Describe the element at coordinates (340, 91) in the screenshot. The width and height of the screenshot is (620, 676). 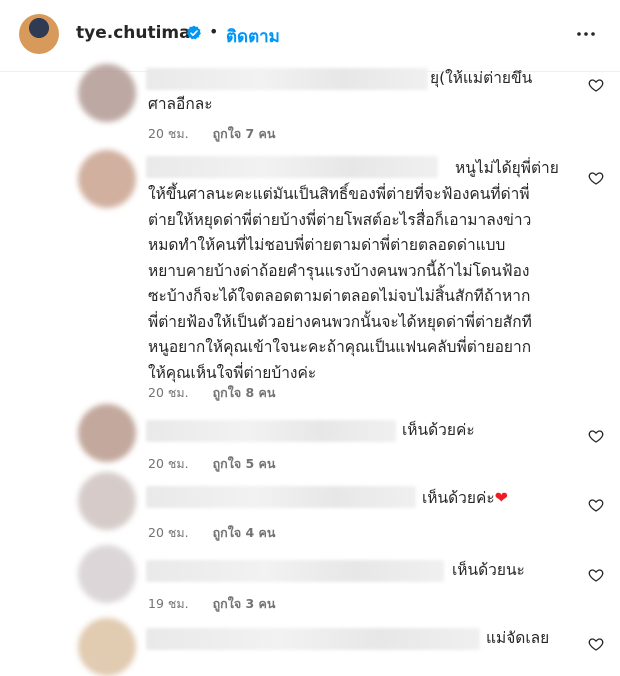
I see `comment-text: ยุ(ให้แม่ต่ายขึน ศาลอีกละ` at that location.